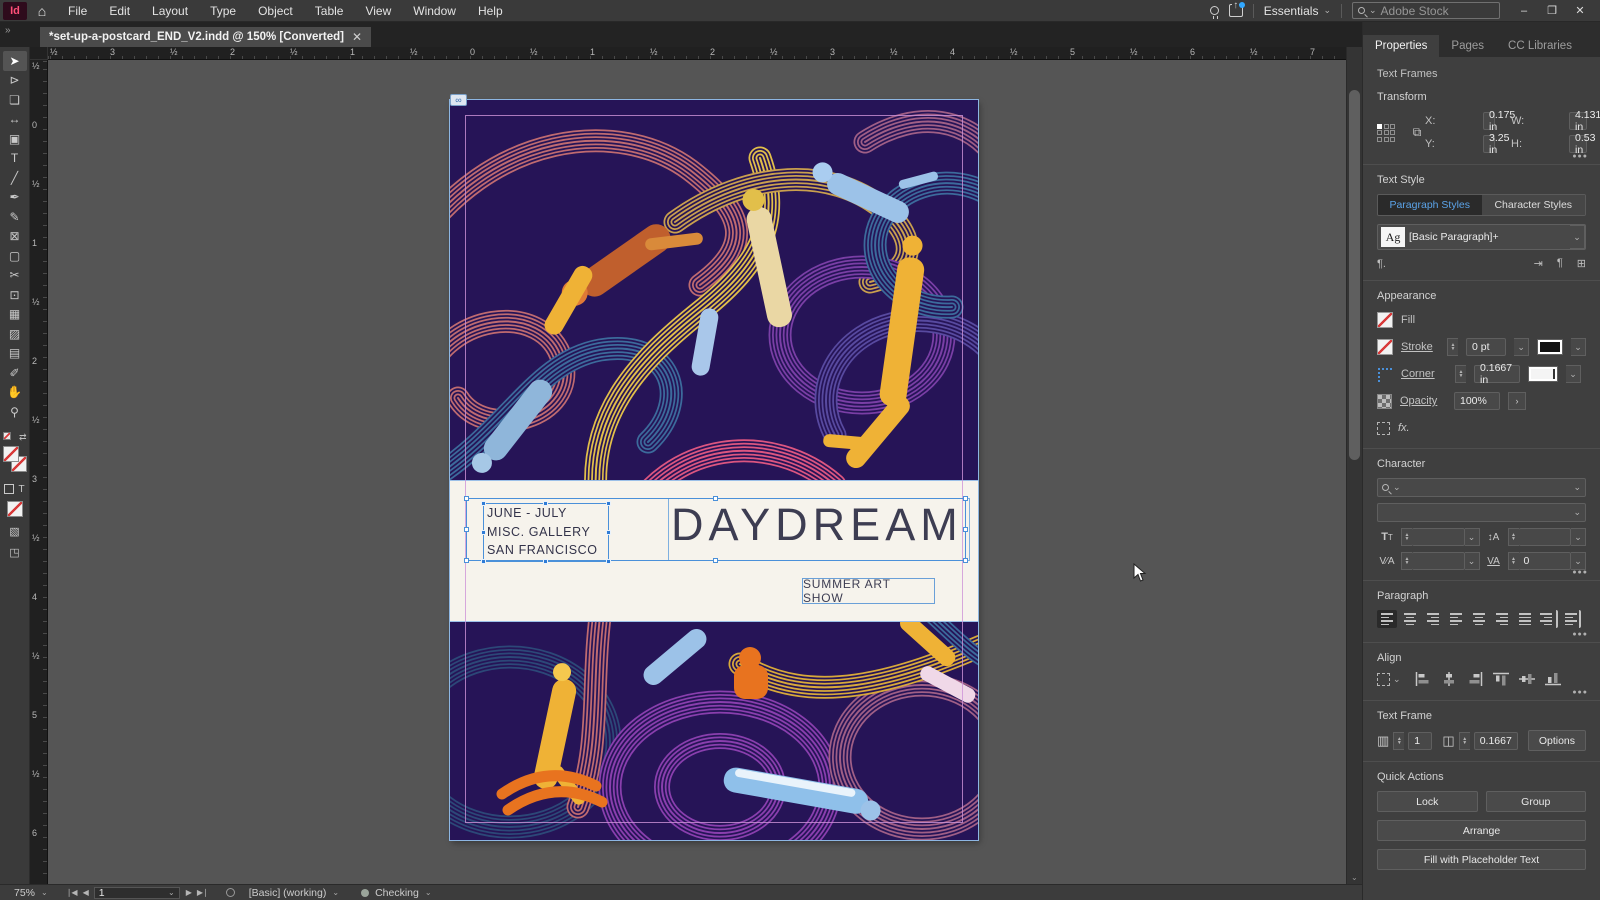  I want to click on rectangle-tool: ▢, so click(15, 256).